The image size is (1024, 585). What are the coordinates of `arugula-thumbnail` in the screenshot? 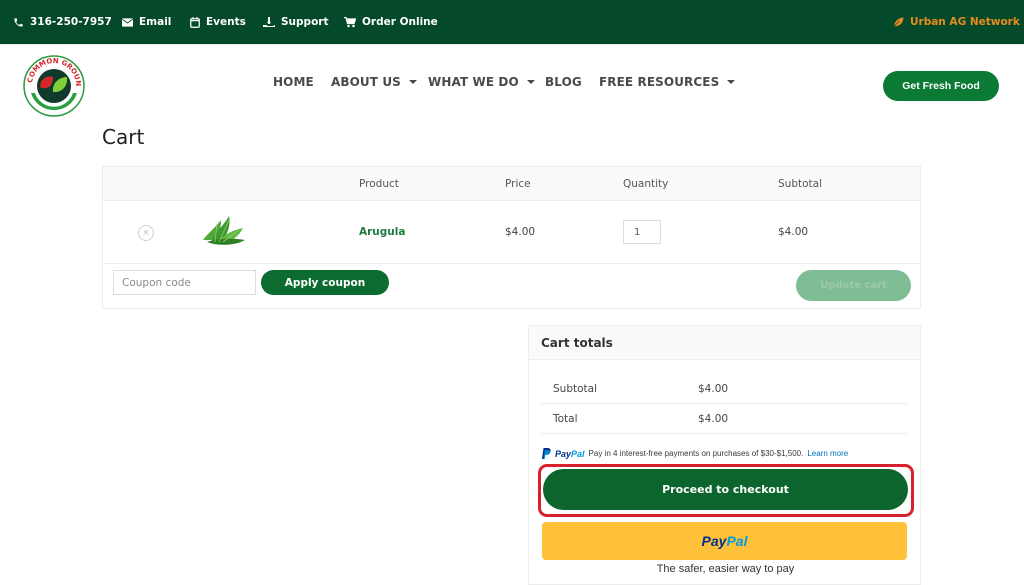 It's located at (223, 231).